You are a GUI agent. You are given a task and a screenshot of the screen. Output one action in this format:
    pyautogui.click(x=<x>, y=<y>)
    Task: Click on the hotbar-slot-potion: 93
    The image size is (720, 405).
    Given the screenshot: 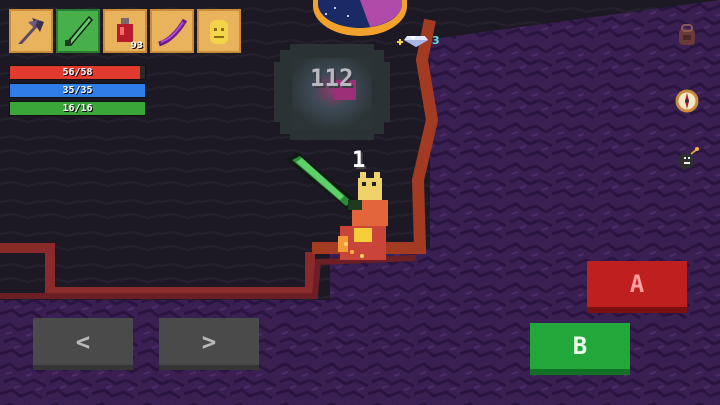 What is the action you would take?
    pyautogui.click(x=125, y=31)
    